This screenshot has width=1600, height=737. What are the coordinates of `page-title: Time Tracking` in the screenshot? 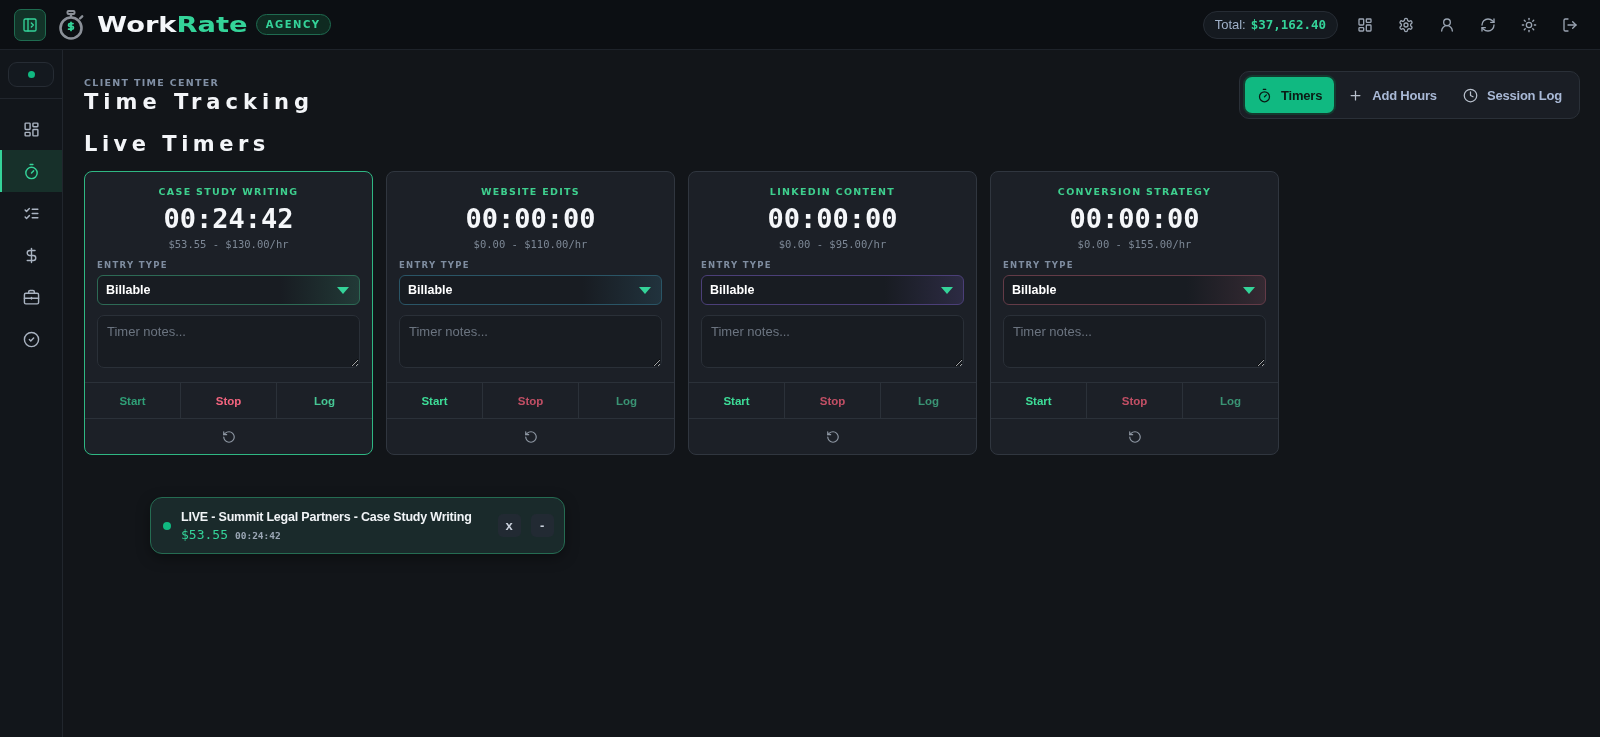 It's located at (199, 102).